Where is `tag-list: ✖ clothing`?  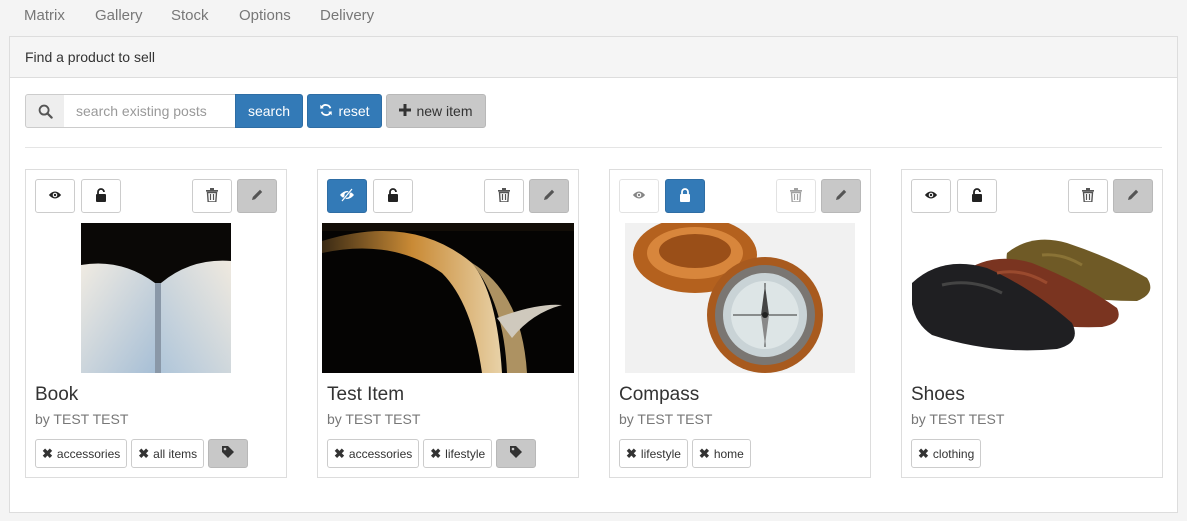
tag-list: ✖ clothing is located at coordinates (946, 453).